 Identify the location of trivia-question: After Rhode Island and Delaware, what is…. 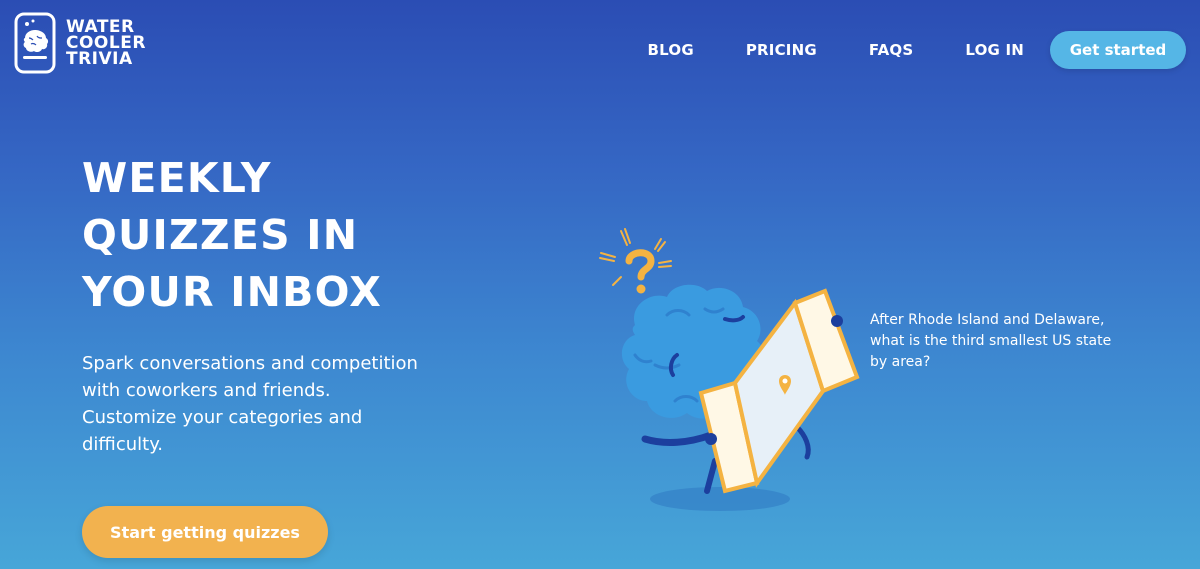
(1005, 341).